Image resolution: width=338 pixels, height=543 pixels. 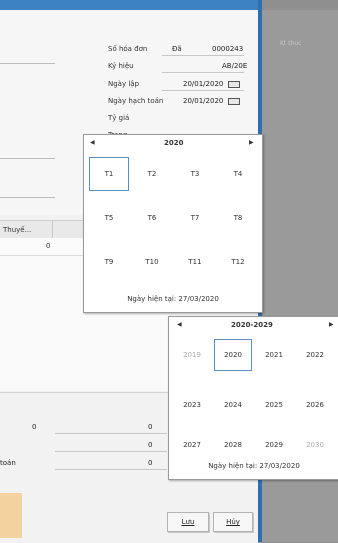 I want to click on month-cell: T12, so click(x=238, y=262).